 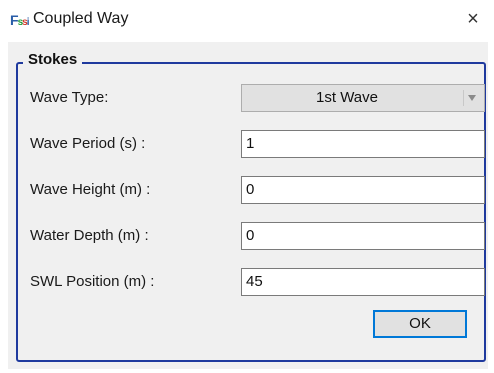 What do you see at coordinates (53, 60) in the screenshot?
I see `groupbox-title: Stokes` at bounding box center [53, 60].